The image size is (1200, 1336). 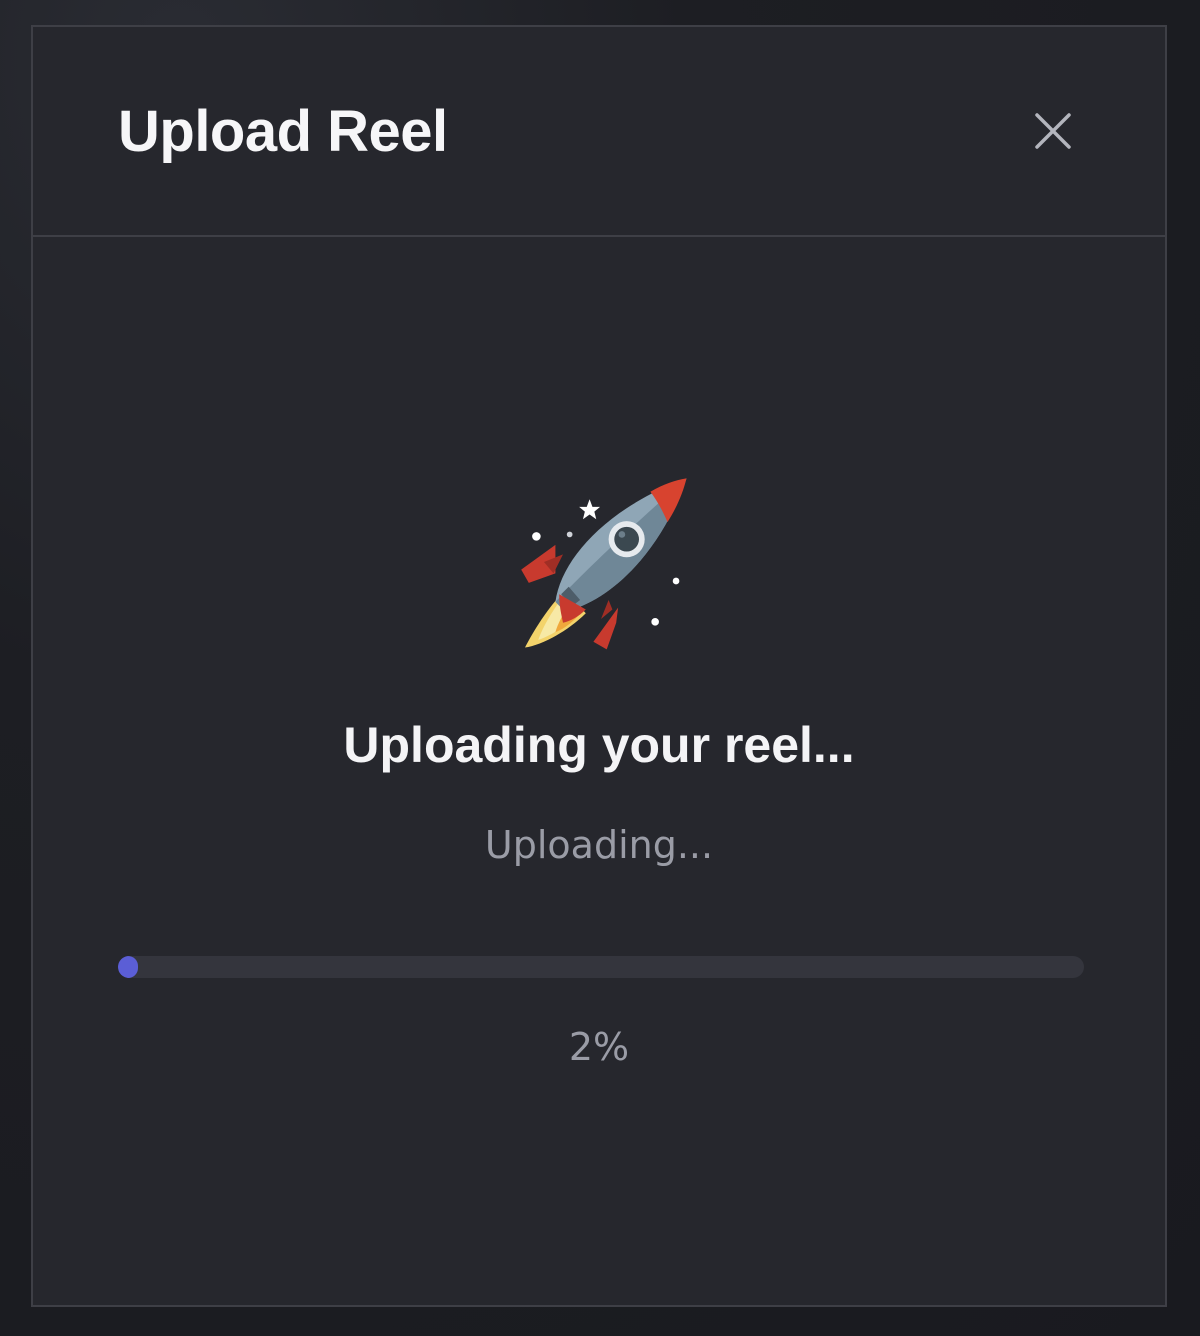 I want to click on close-icon, so click(x=1053, y=131).